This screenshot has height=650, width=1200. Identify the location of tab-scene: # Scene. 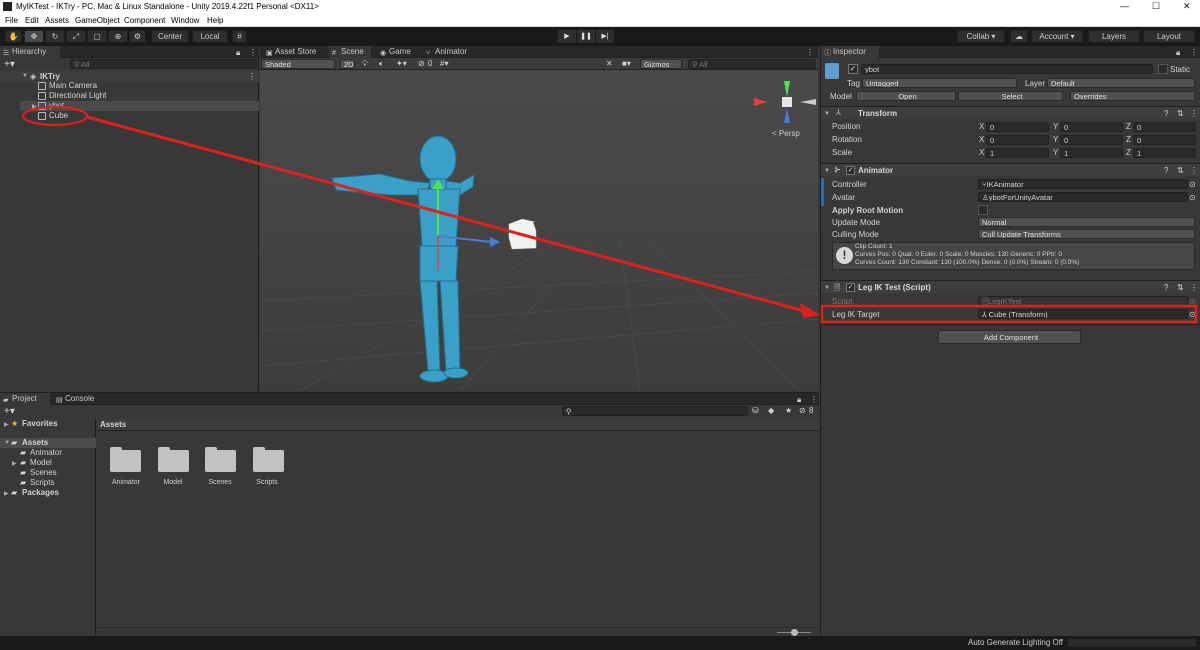
(350, 52).